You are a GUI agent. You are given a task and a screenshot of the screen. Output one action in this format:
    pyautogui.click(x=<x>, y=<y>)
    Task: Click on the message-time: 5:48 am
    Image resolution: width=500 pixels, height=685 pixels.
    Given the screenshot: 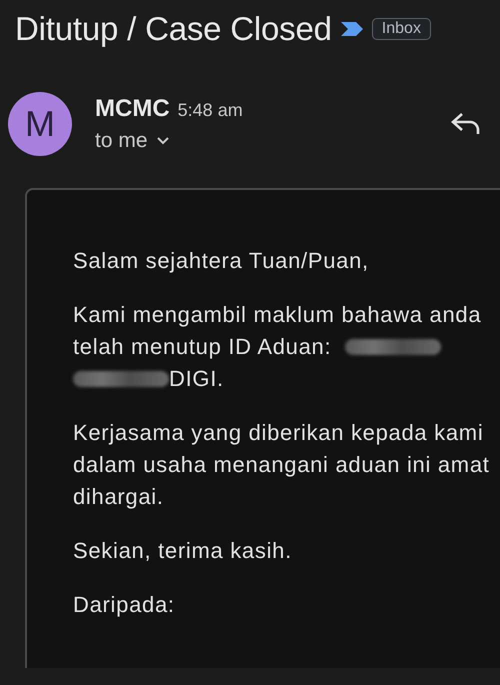 What is the action you would take?
    pyautogui.click(x=210, y=110)
    